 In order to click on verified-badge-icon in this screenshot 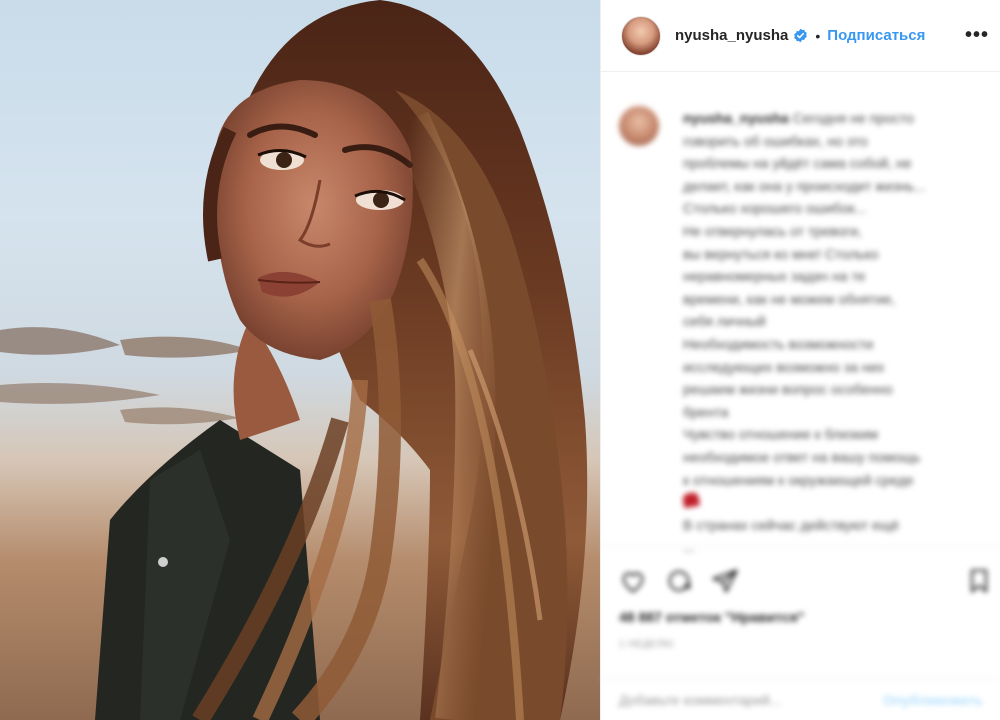, I will do `click(800, 35)`.